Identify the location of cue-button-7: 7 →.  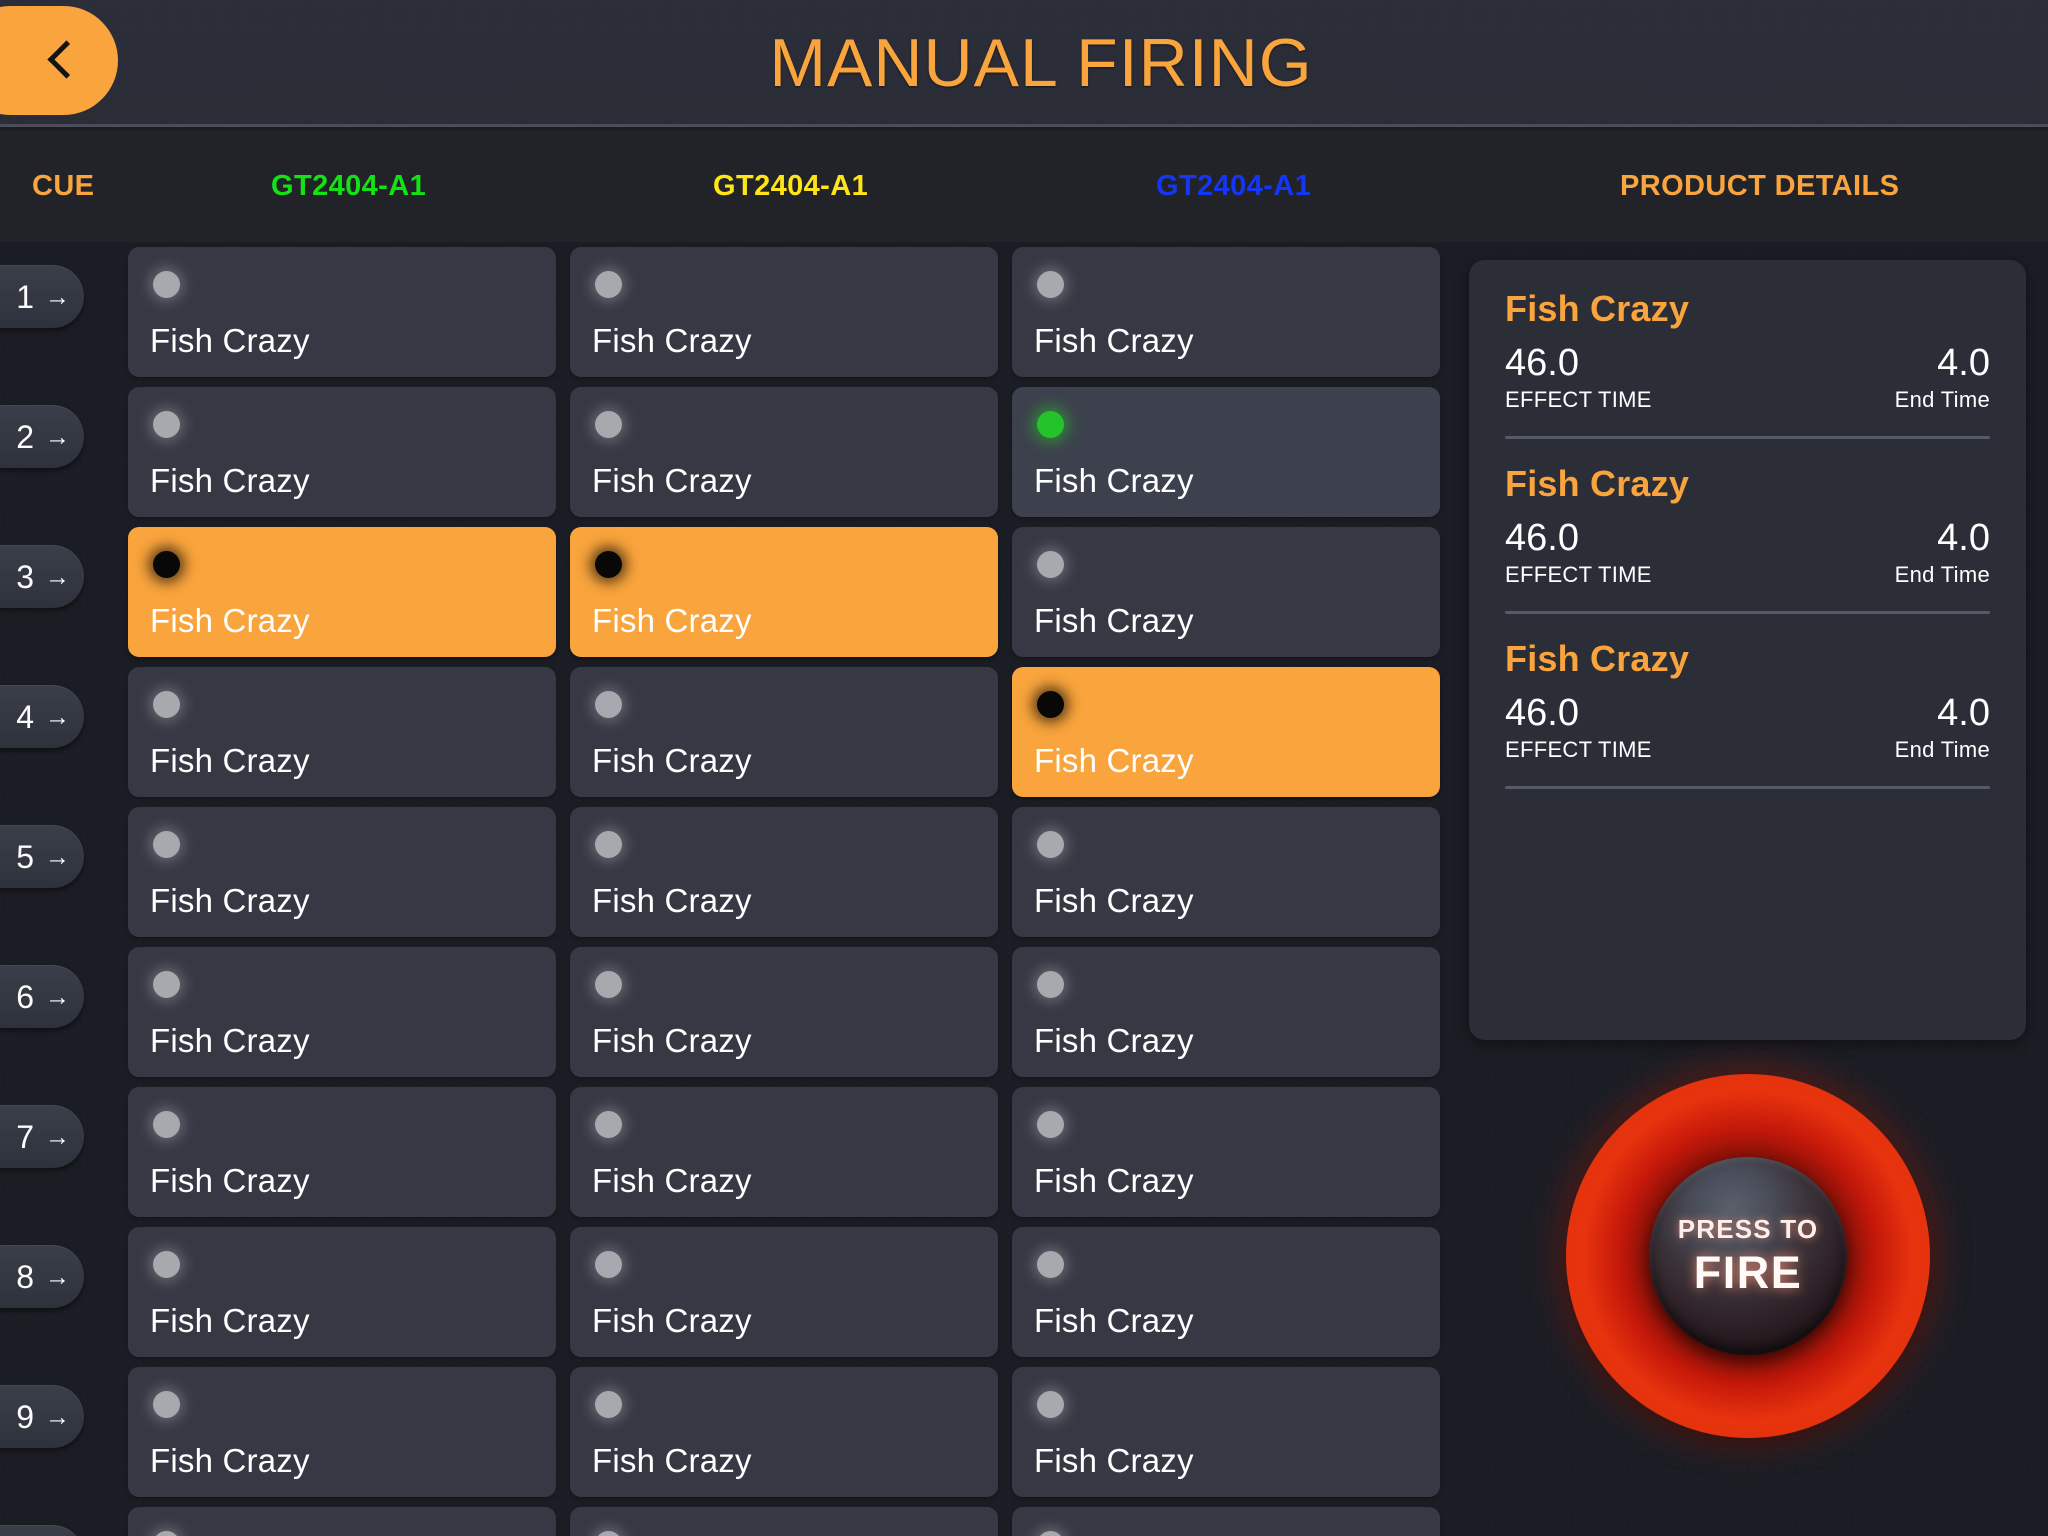
(42, 1136).